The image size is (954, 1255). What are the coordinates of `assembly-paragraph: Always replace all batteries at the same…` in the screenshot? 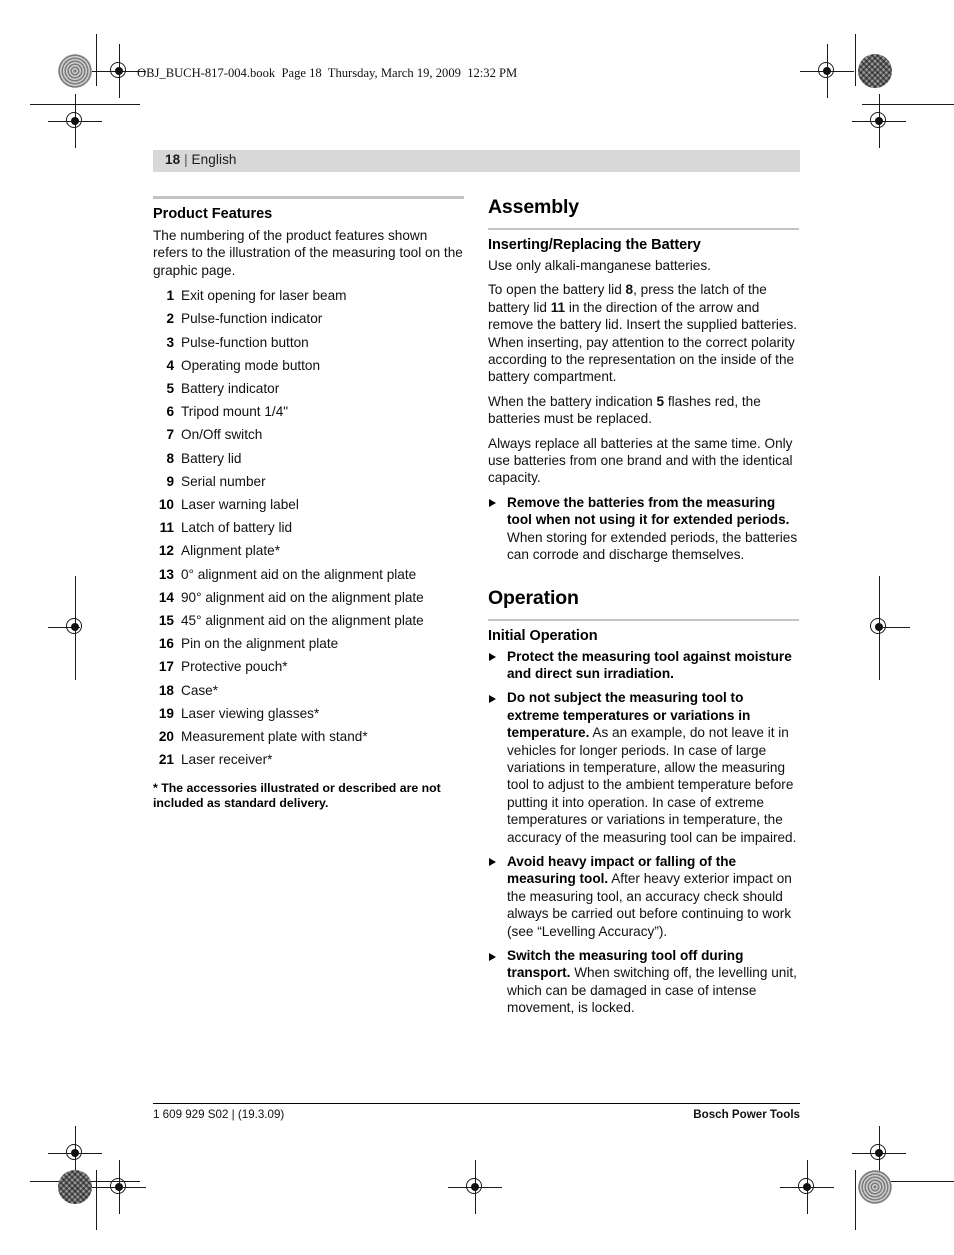 It's located at (643, 461).